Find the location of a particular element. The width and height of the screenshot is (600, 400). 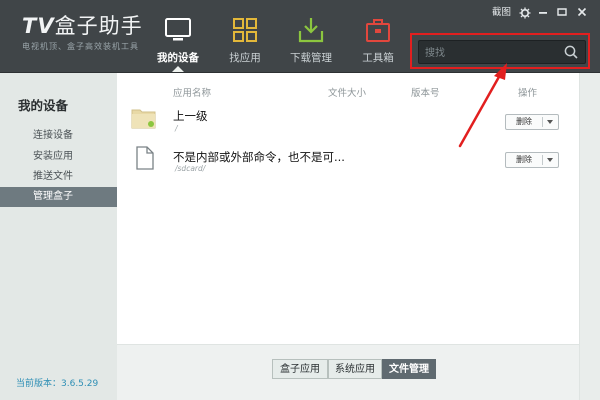

file-icon is located at coordinates (145, 159).